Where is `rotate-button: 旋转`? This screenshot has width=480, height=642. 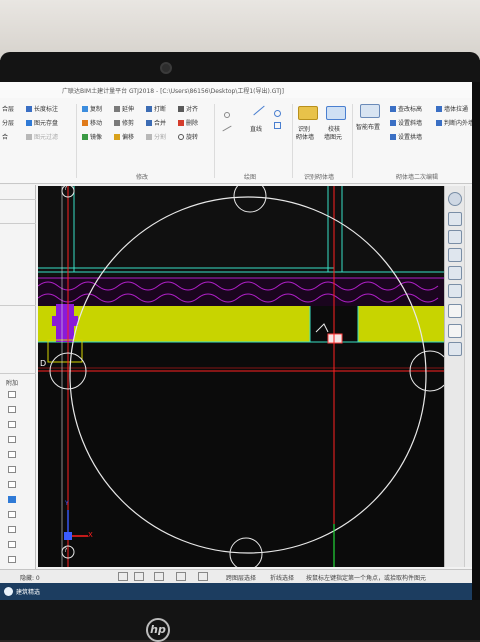
rotate-button: 旋转 is located at coordinates (188, 136).